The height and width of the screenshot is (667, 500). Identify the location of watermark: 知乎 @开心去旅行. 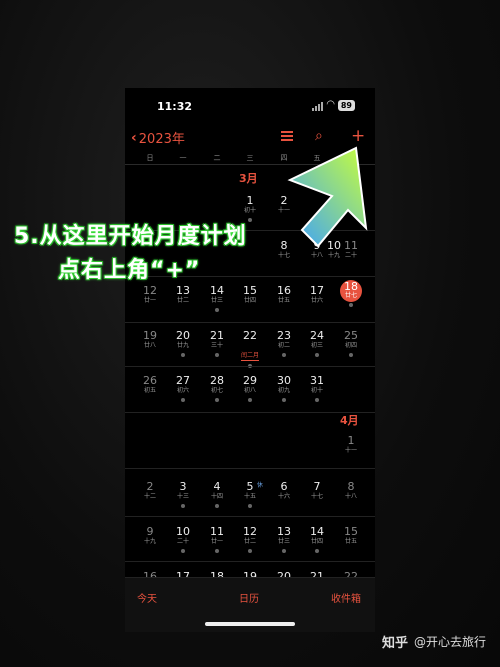
(434, 641).